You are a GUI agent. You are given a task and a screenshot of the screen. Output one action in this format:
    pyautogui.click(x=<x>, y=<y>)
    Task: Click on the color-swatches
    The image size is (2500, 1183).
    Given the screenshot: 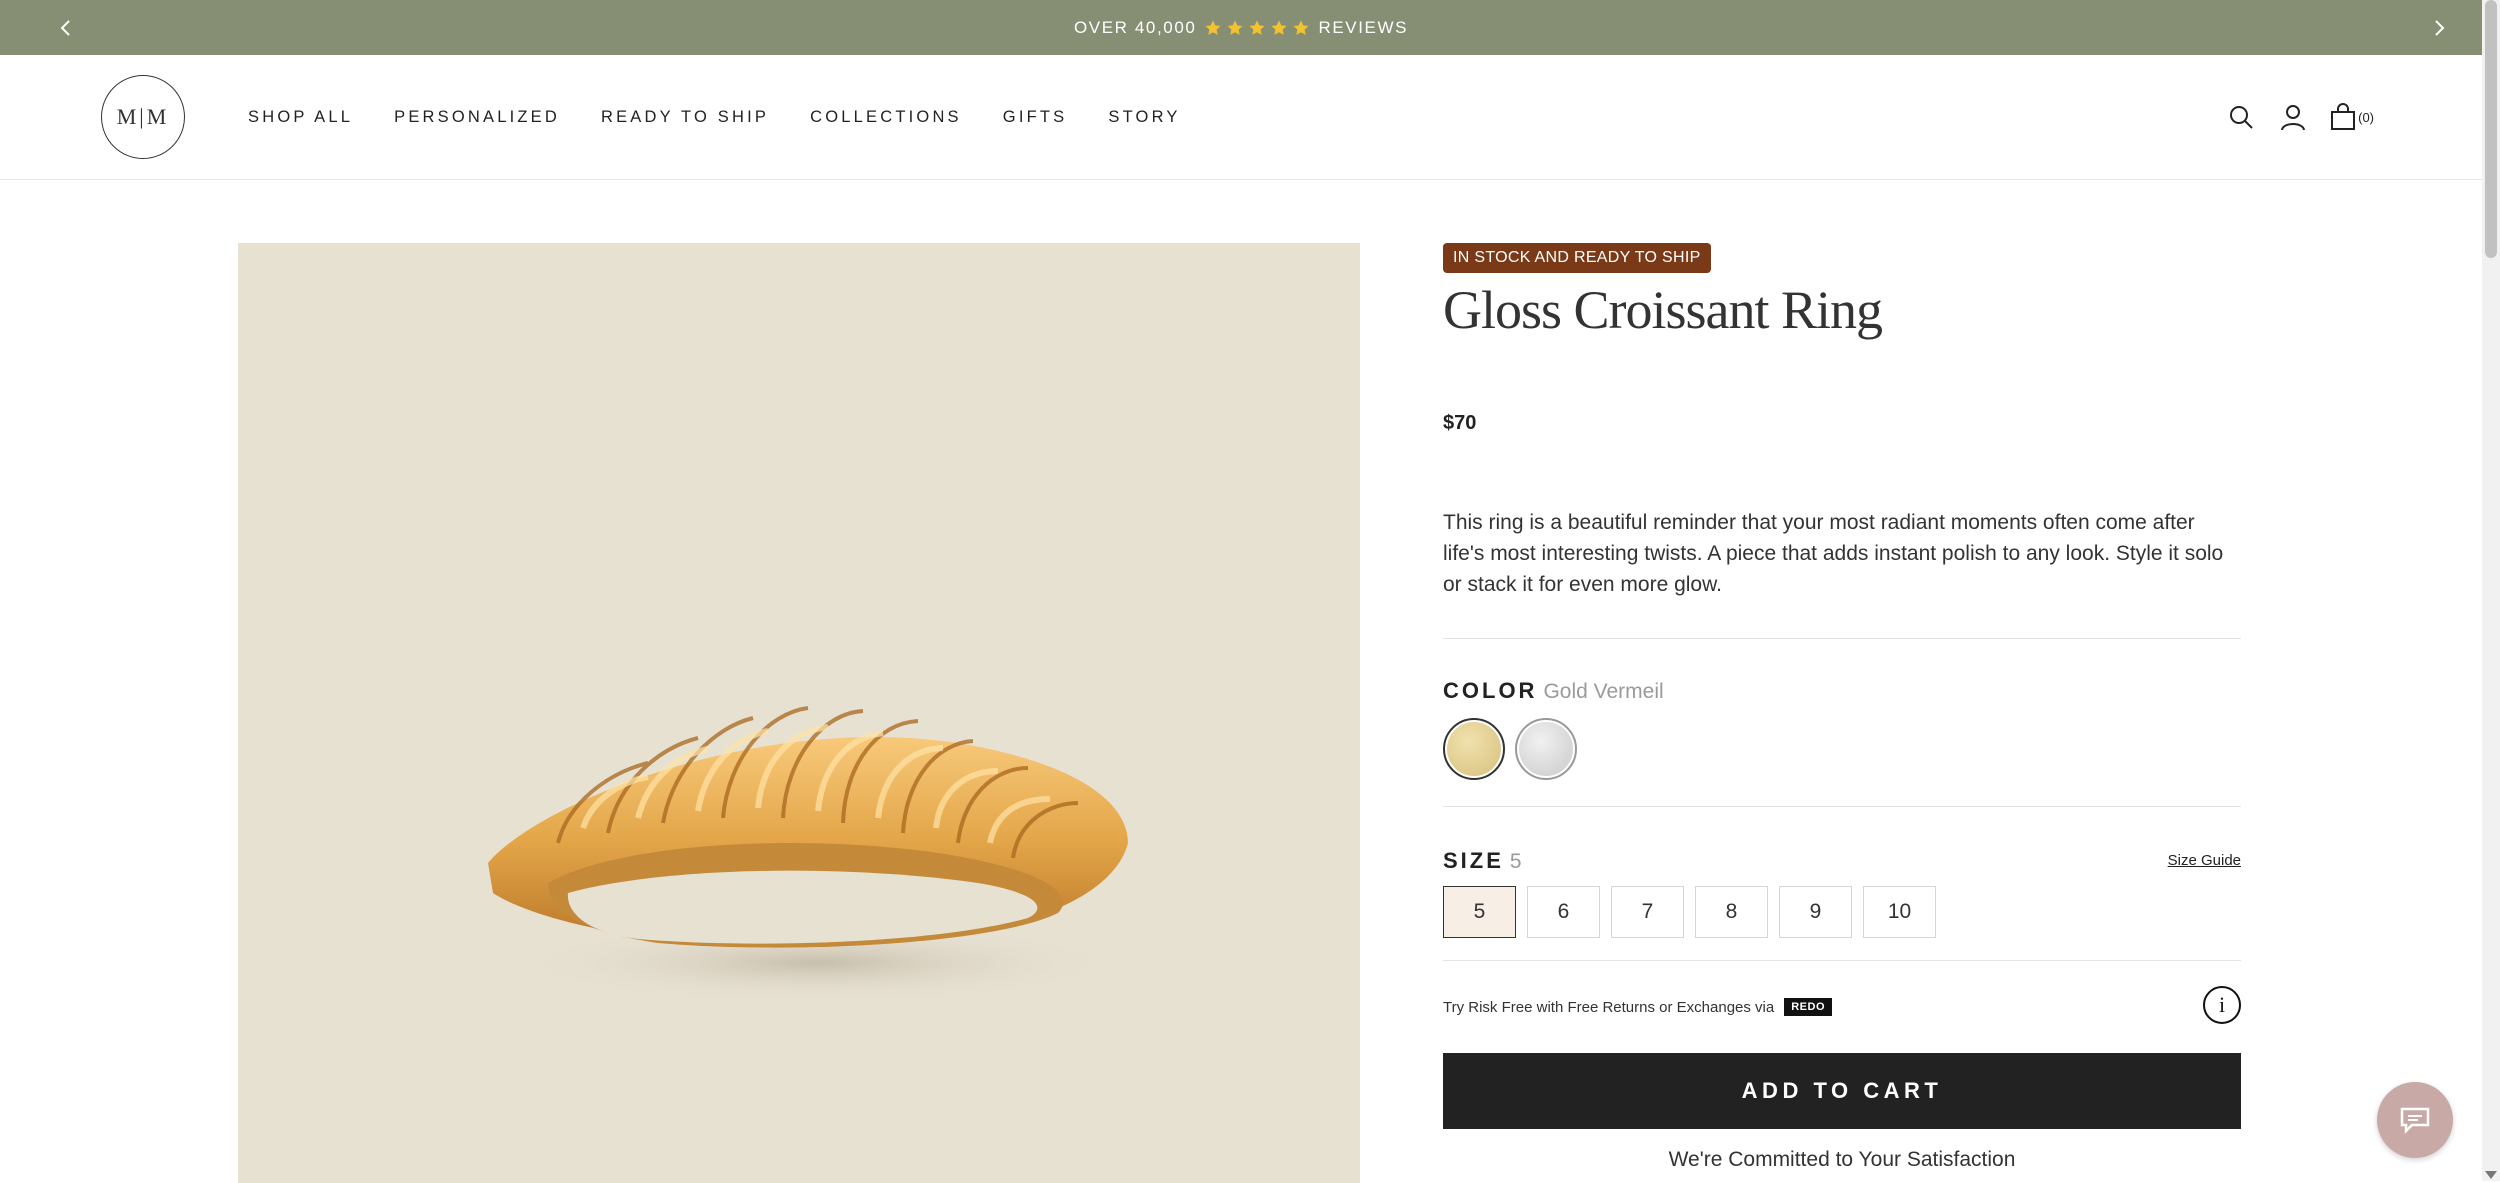 What is the action you would take?
    pyautogui.click(x=1510, y=749)
    